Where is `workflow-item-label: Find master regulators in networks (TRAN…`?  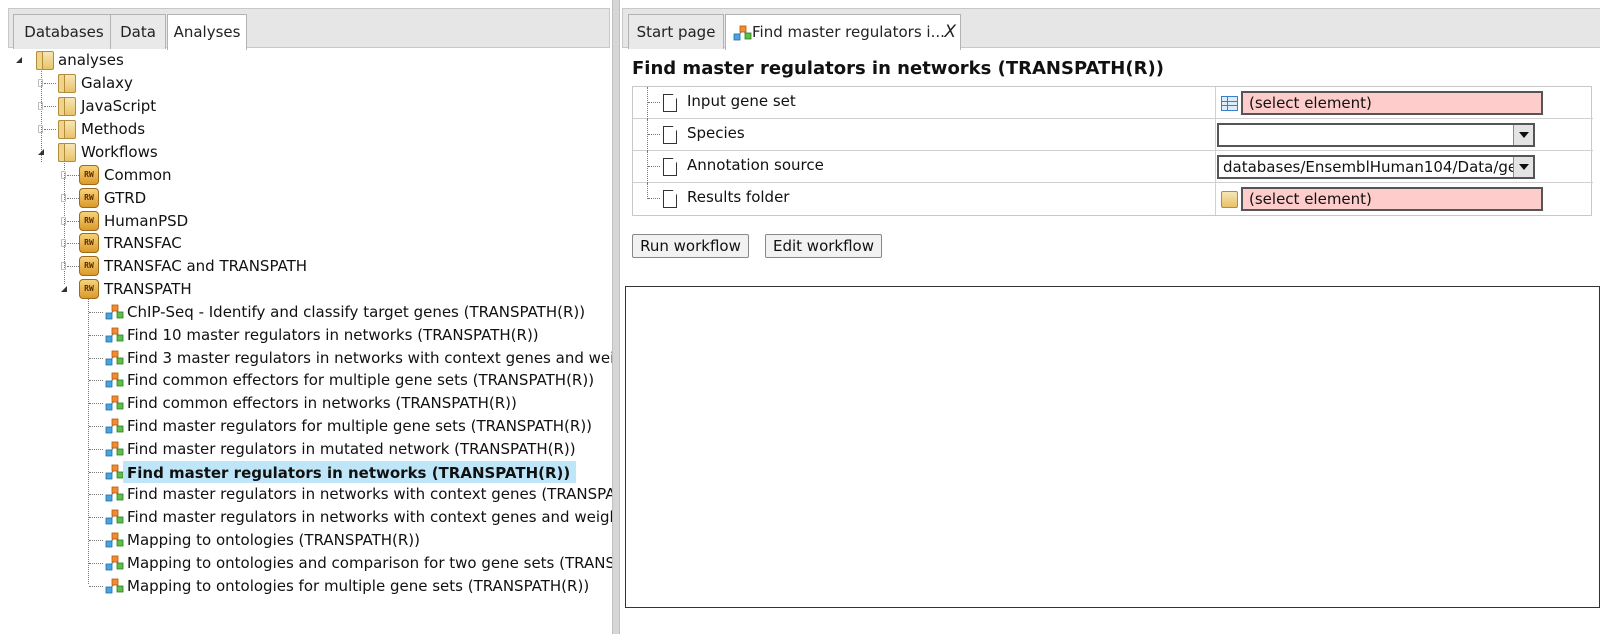 workflow-item-label: Find master regulators in networks (TRAN… is located at coordinates (350, 472).